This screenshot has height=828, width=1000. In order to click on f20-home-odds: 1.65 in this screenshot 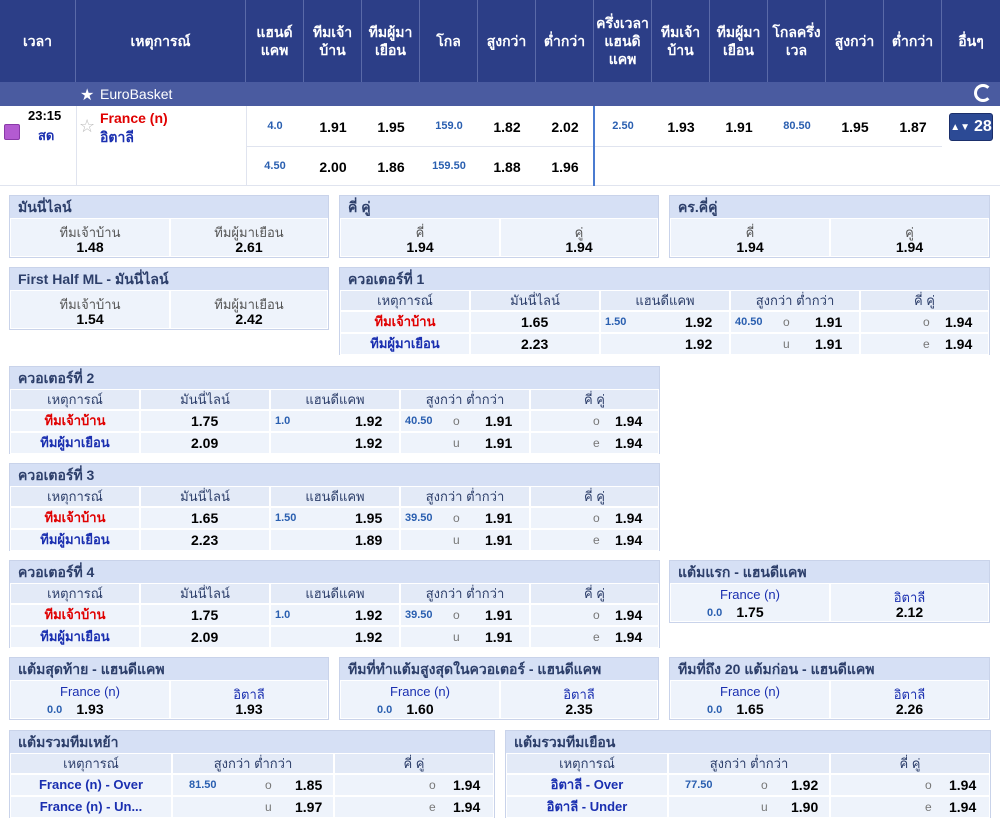, I will do `click(750, 709)`.